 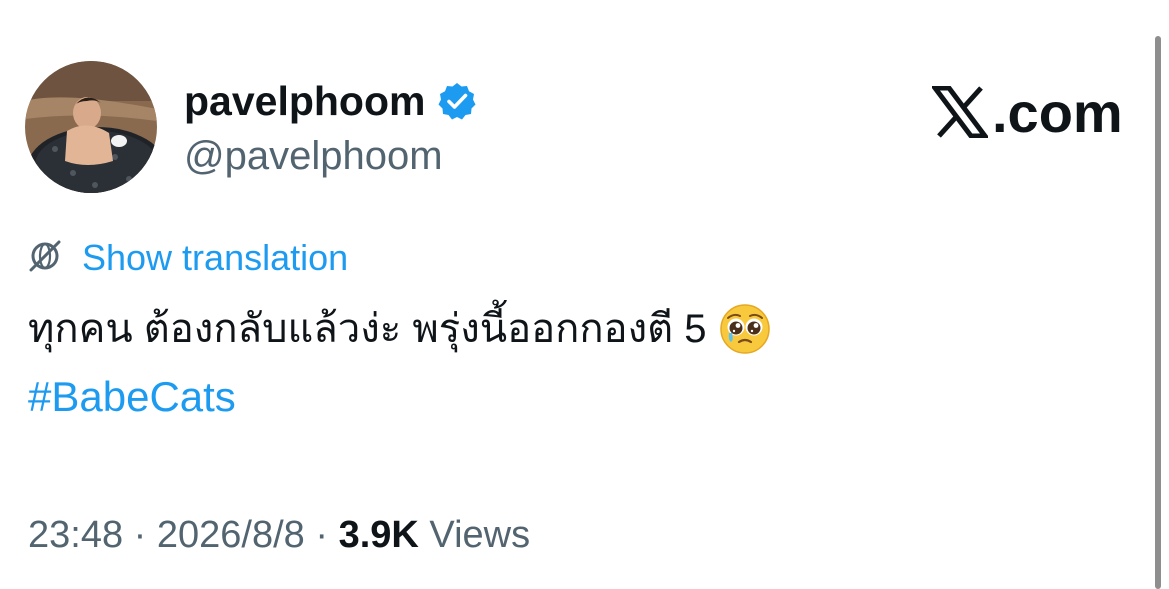 What do you see at coordinates (231, 535) in the screenshot?
I see `tweet-date: 2026/8/8` at bounding box center [231, 535].